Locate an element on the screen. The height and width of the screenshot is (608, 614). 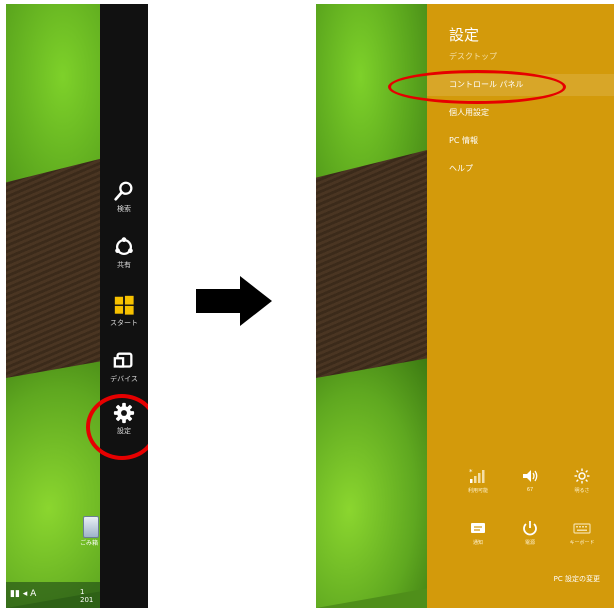
menu-item-personalize: 個人用設定 is located at coordinates (520, 113).